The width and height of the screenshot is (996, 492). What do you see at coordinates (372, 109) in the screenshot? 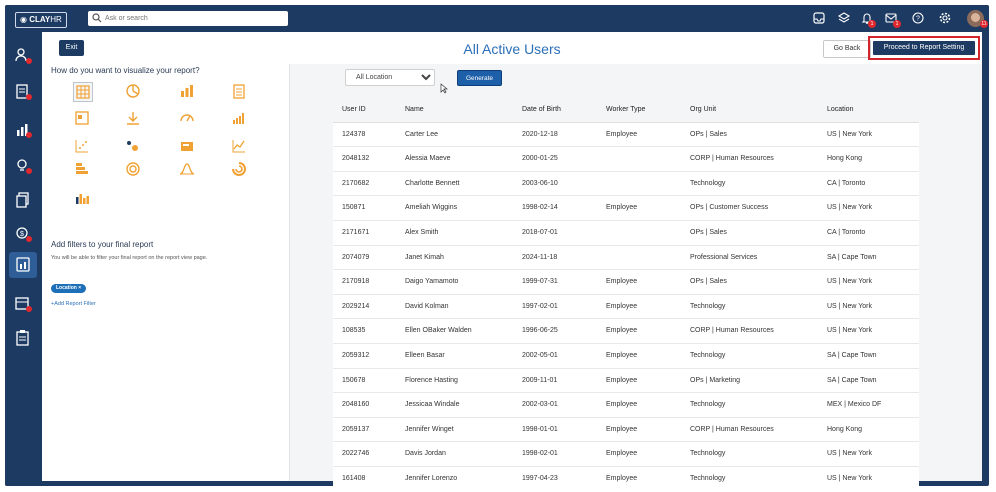
I see `column-header-user-id: User ID` at bounding box center [372, 109].